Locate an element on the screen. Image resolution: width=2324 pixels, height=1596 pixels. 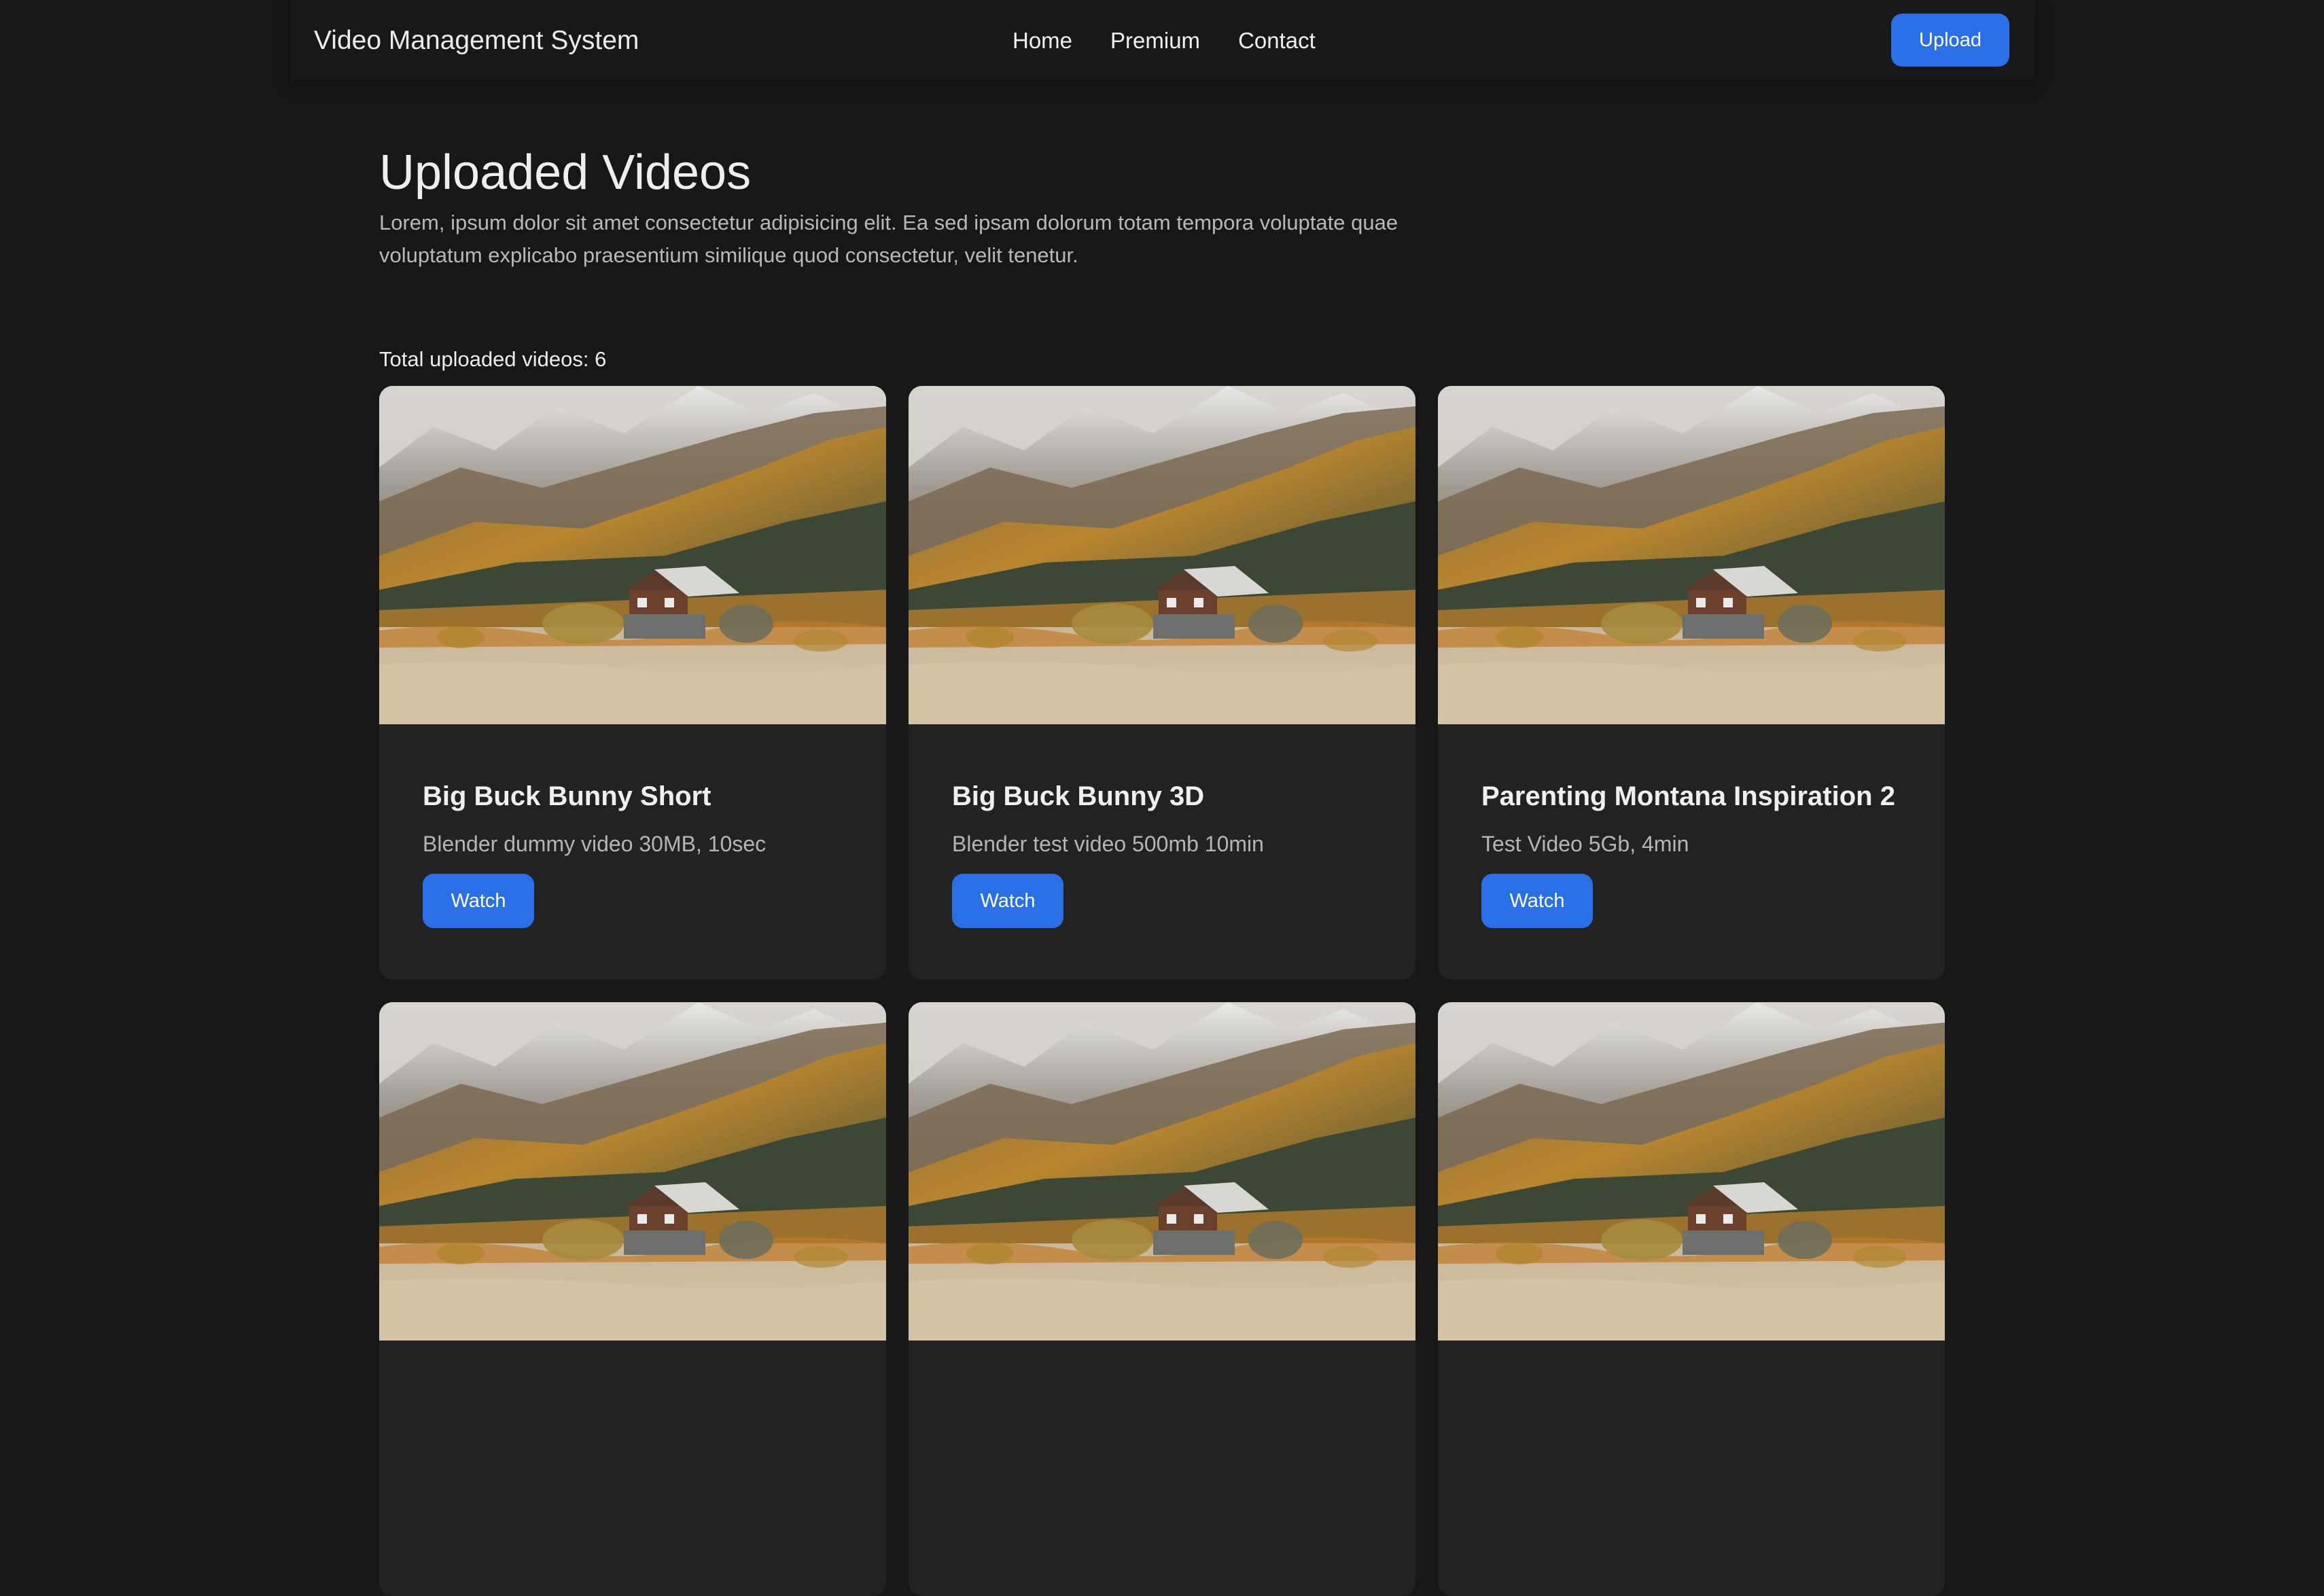
video-title: Parenting Montana Inspiration 2 is located at coordinates (1688, 796).